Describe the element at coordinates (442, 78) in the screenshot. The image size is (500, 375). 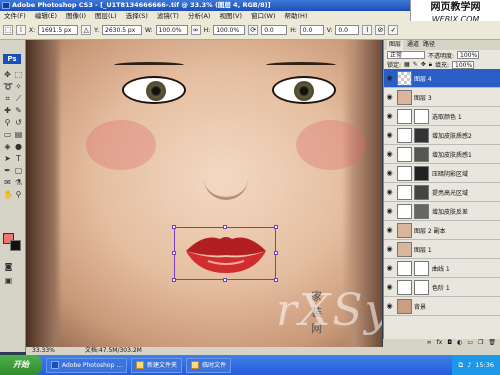
I see `layer-row: ◉ 图层 4` at that location.